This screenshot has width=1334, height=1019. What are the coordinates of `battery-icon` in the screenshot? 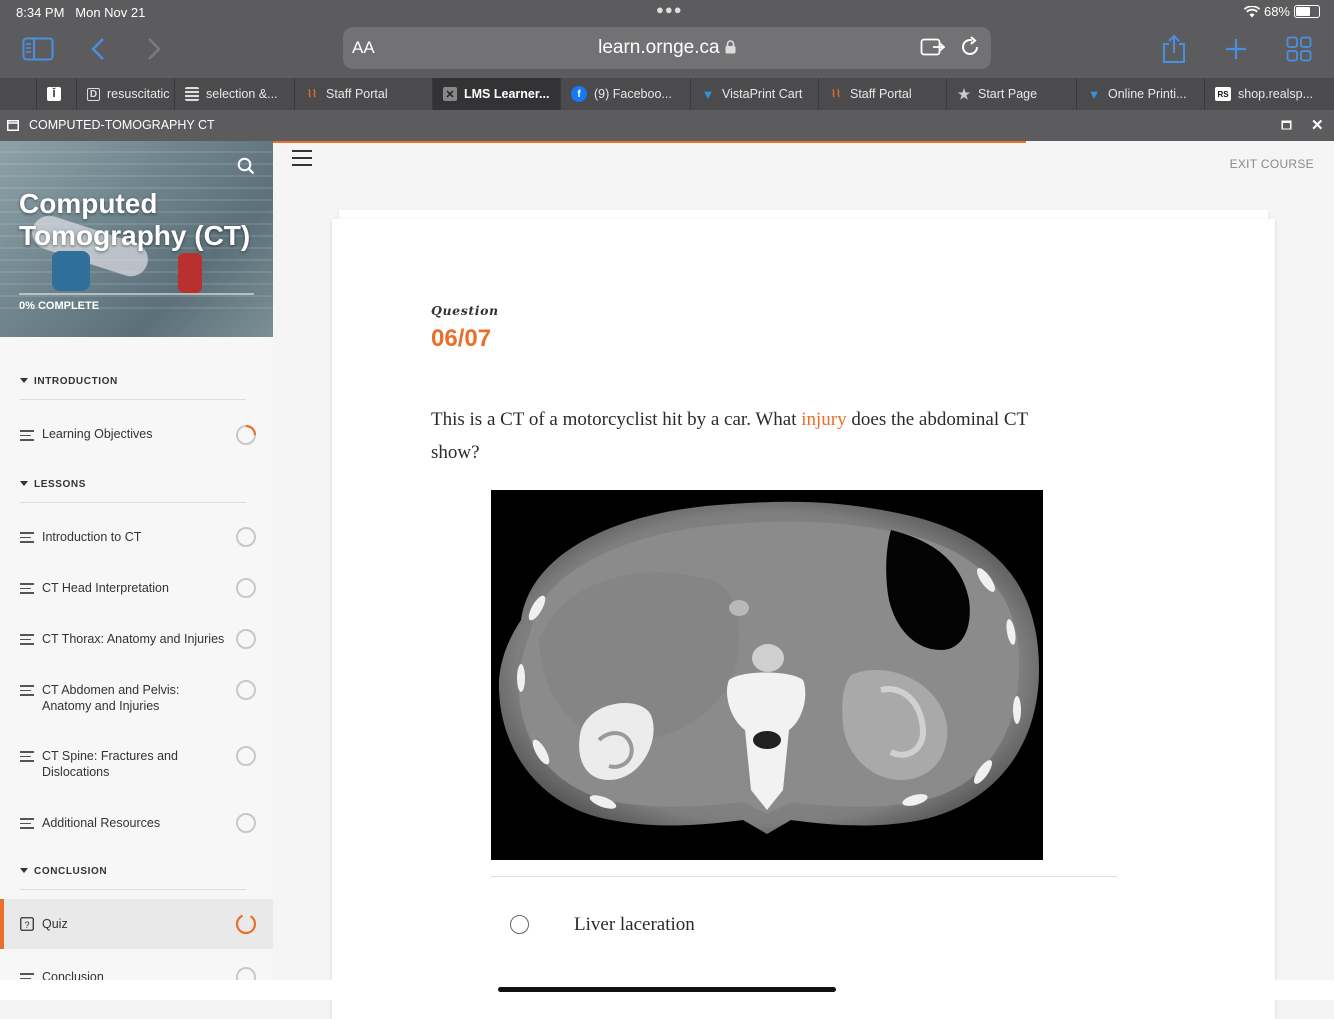 It's located at (1307, 11).